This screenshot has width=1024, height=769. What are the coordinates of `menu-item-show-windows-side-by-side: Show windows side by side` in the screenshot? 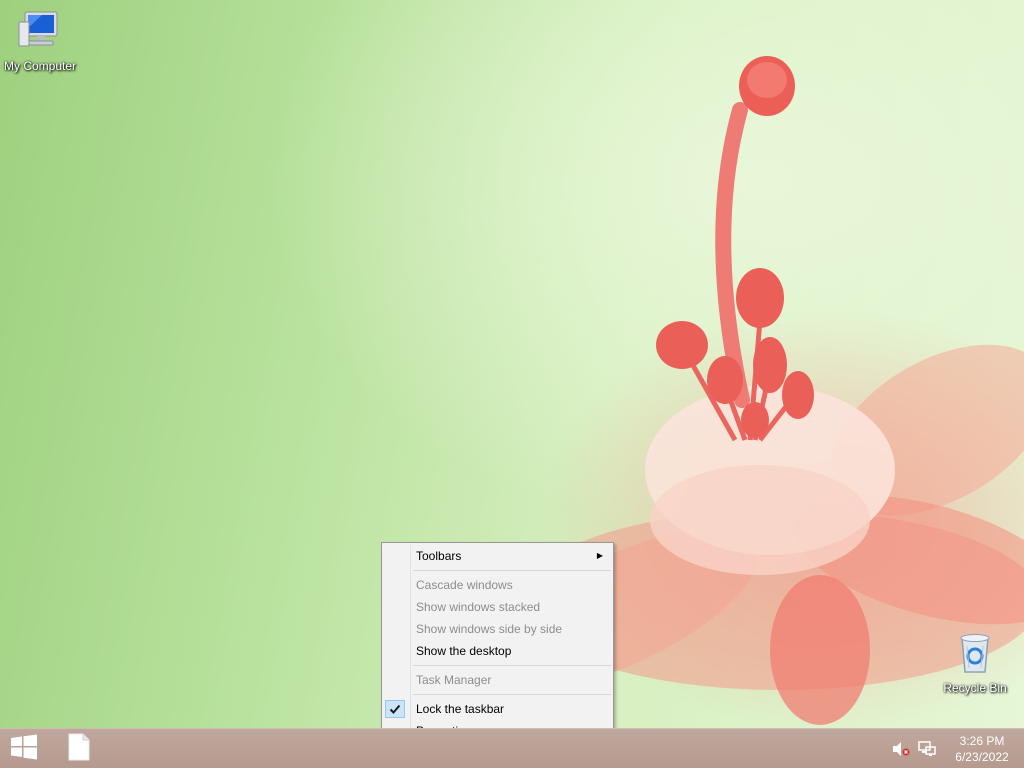 It's located at (497, 629).